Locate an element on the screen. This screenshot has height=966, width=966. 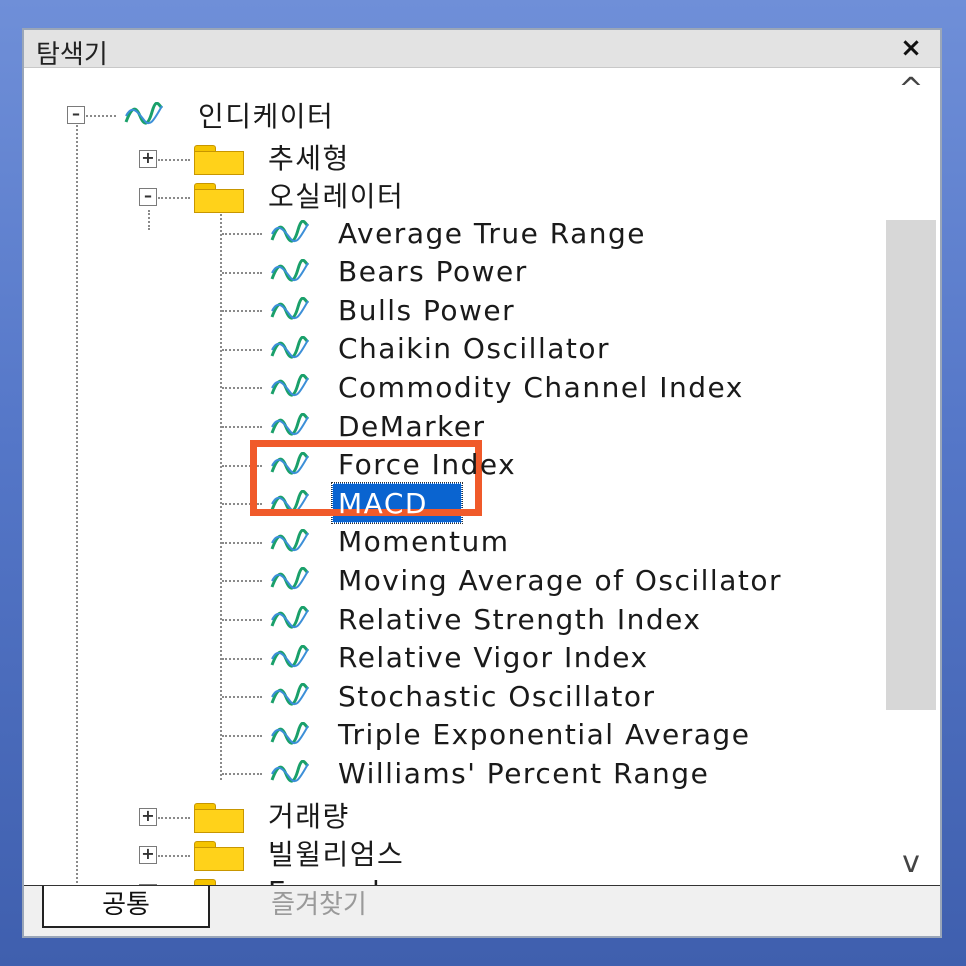
expander-bill-williams: + is located at coordinates (148, 855).